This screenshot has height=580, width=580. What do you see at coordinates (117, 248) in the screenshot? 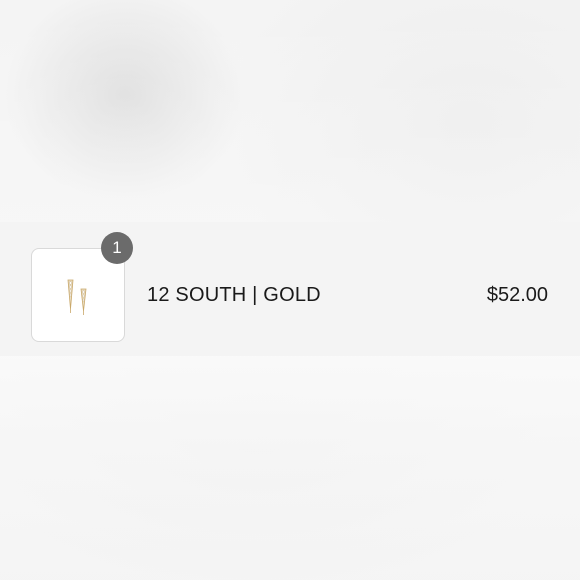
I see `quantity-badge: 1` at bounding box center [117, 248].